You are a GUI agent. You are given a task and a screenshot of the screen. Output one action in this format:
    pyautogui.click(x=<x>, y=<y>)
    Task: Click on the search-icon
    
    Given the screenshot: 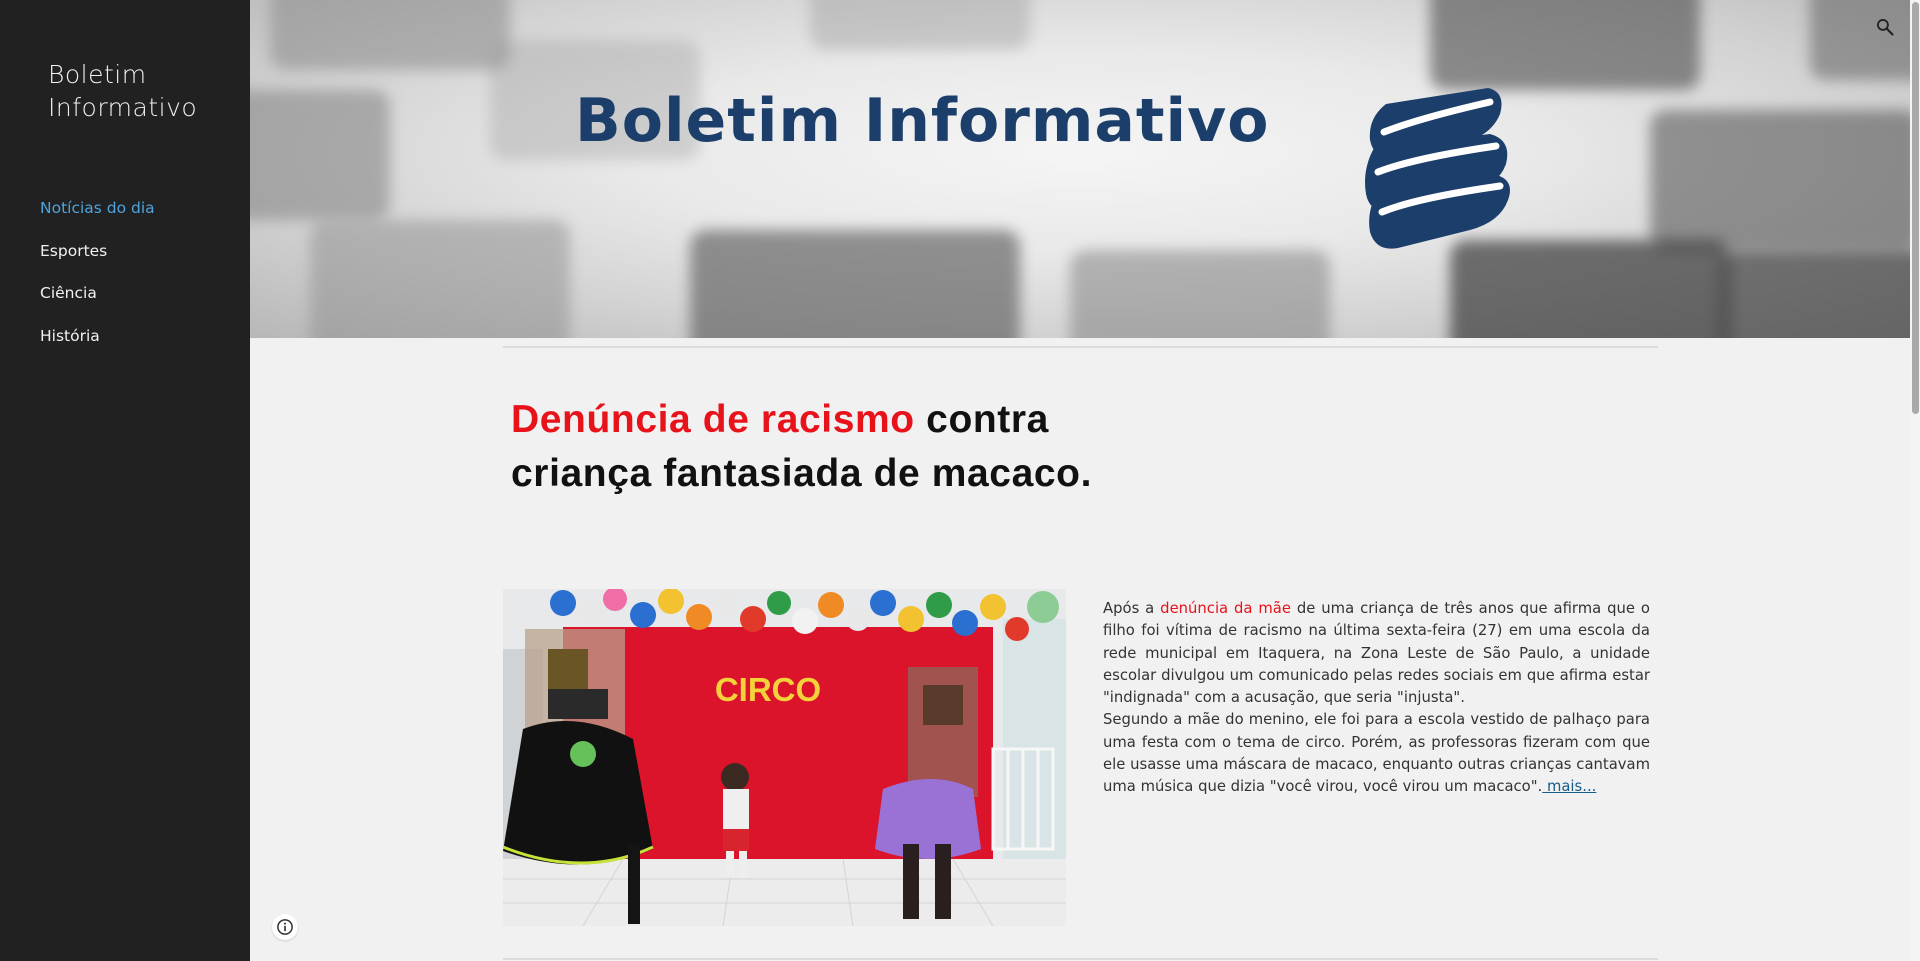 What is the action you would take?
    pyautogui.click(x=1885, y=27)
    